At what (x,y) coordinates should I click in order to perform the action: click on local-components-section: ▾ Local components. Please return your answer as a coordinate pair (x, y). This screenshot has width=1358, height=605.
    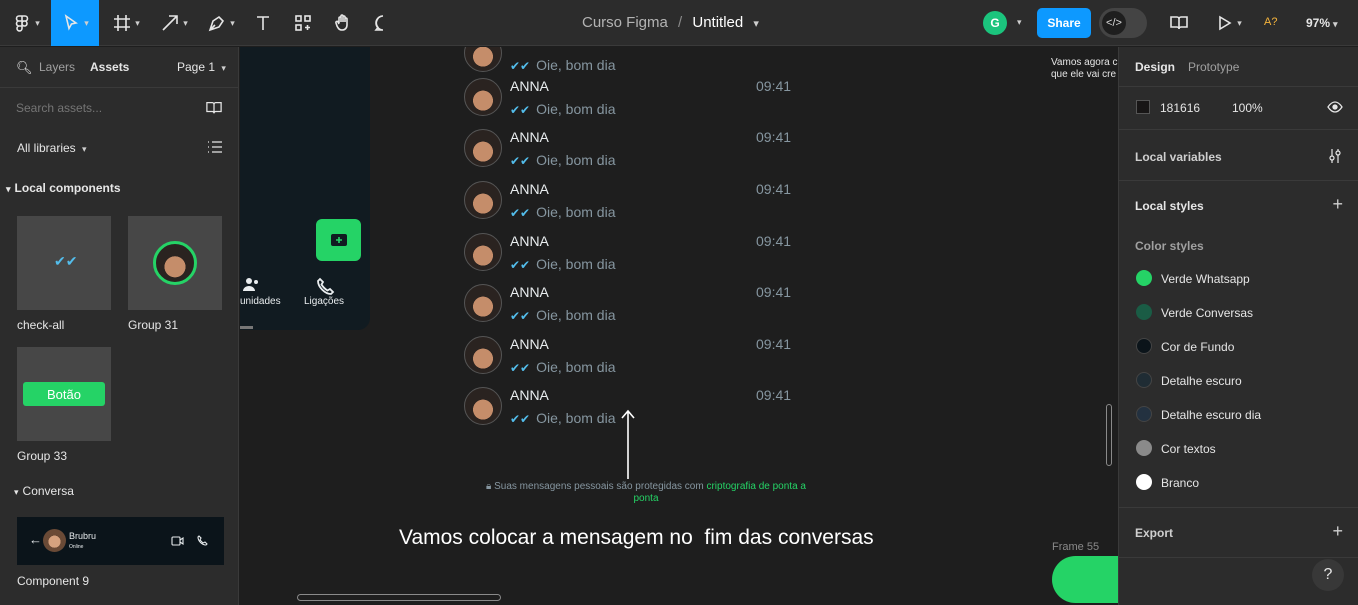
    Looking at the image, I should click on (63, 188).